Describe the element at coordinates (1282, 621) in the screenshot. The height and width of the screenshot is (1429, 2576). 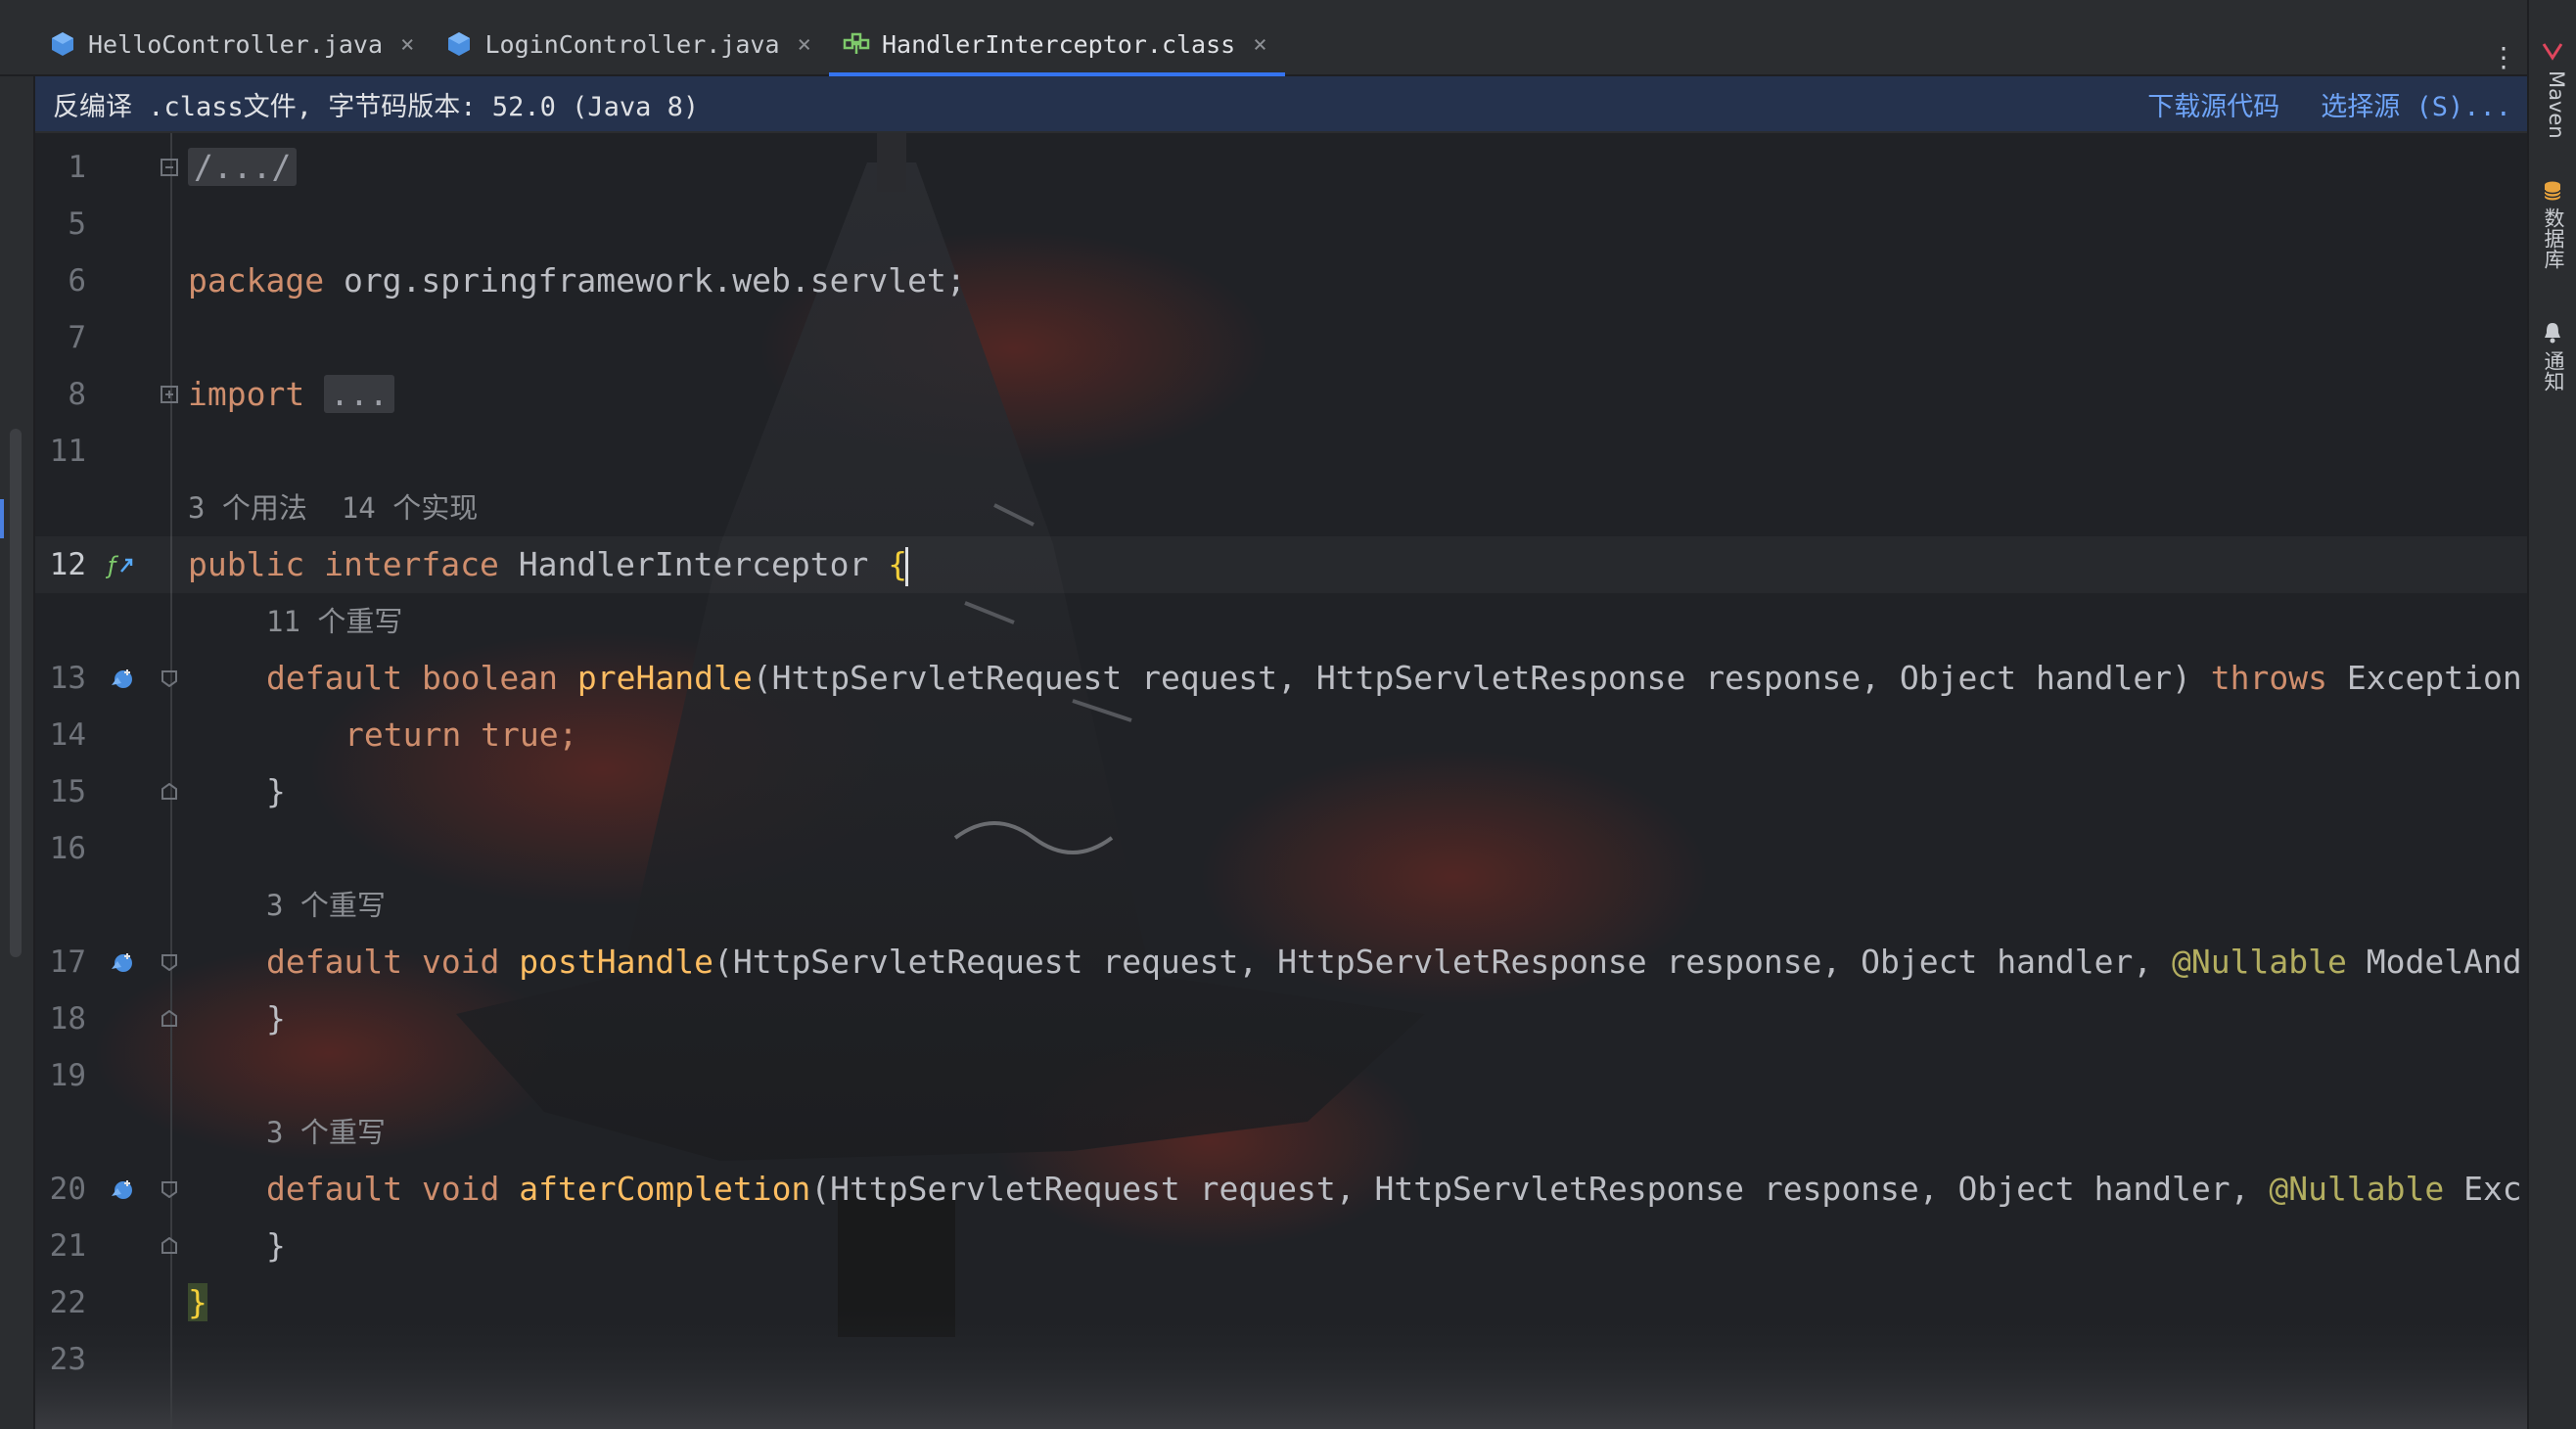
I see `inlay-hint-line: 11 个重写` at that location.